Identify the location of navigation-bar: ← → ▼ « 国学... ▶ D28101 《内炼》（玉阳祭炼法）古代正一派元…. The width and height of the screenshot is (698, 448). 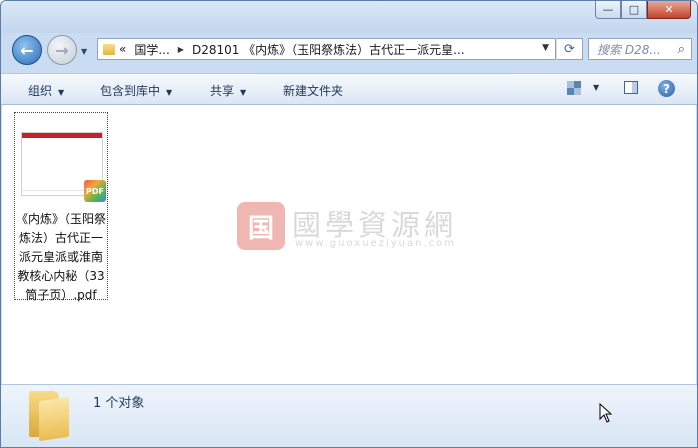
(349, 51).